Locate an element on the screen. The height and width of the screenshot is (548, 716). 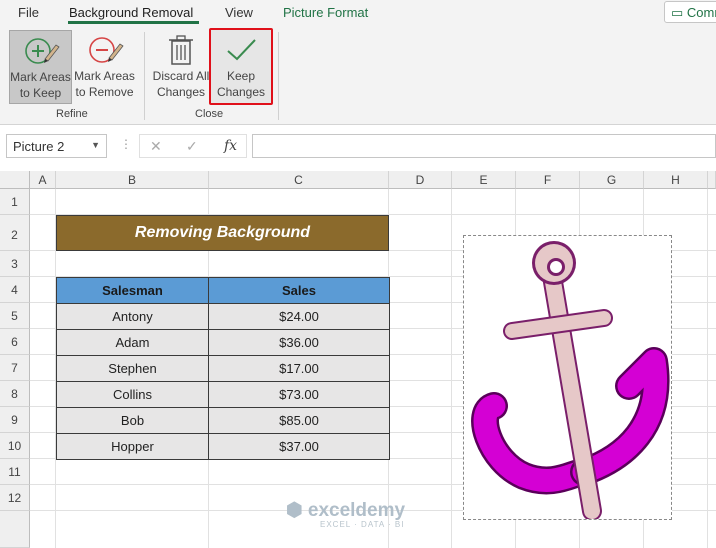
exceldemy-logo: ⬢ exceldemy is located at coordinates (345, 510).